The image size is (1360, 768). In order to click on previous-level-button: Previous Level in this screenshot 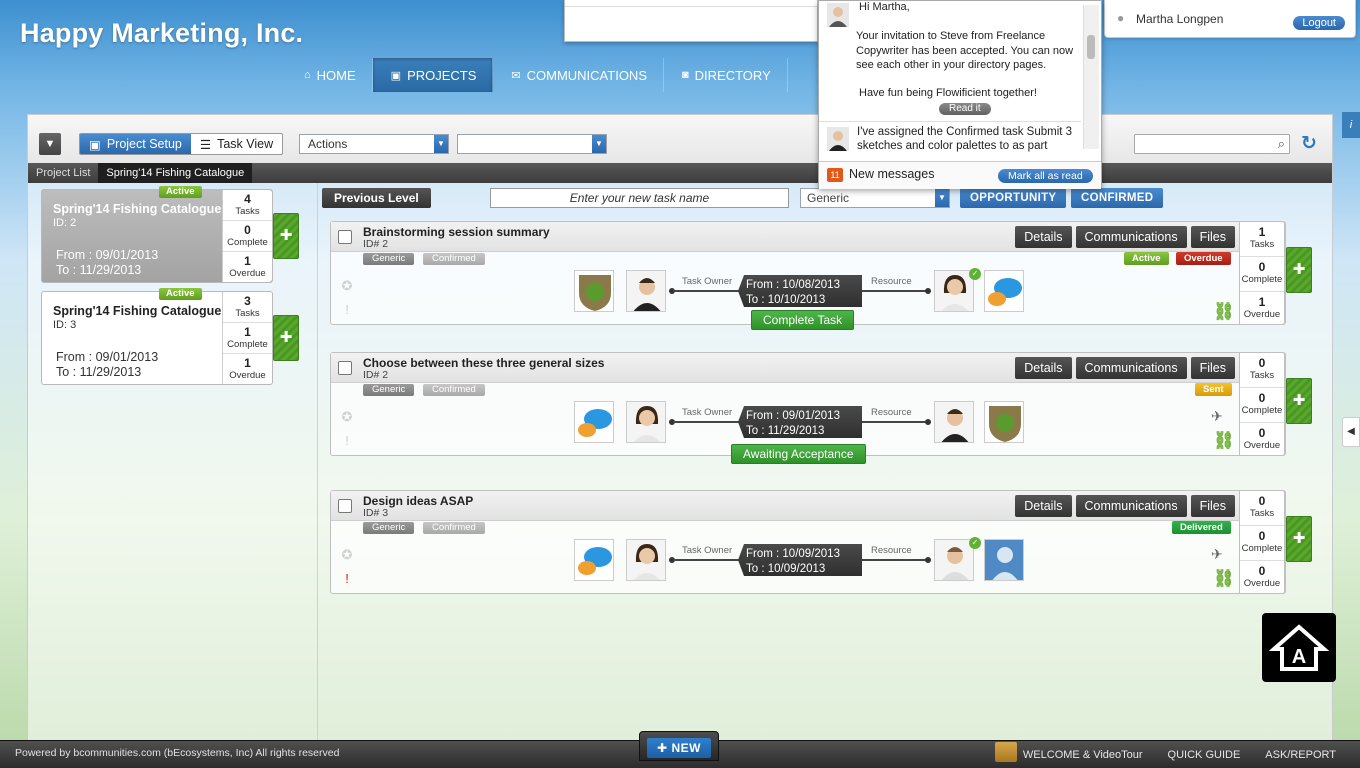, I will do `click(376, 198)`.